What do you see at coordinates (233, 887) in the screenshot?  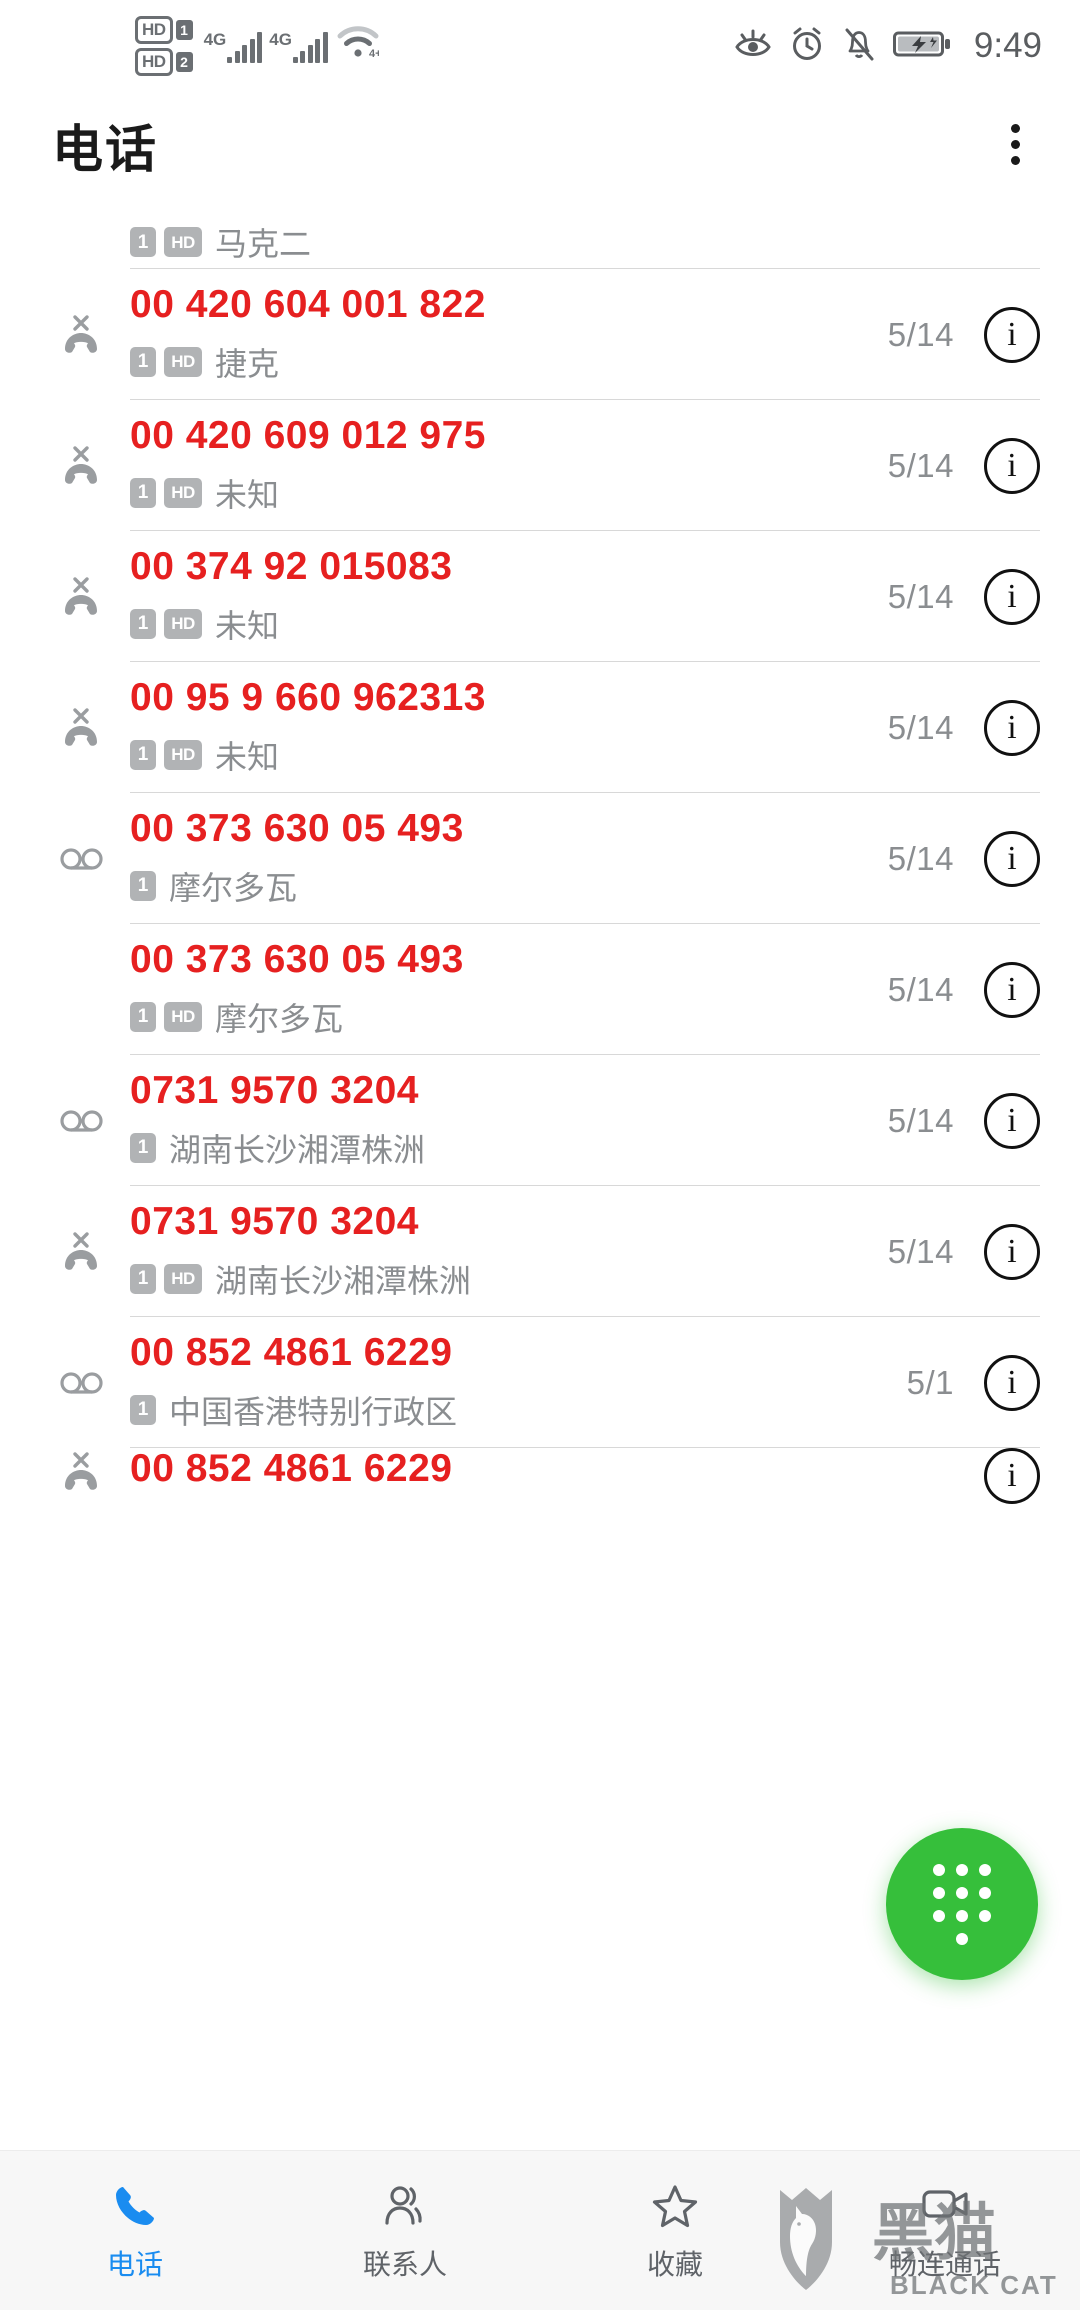 I see `call-location: 摩尔多瓦` at bounding box center [233, 887].